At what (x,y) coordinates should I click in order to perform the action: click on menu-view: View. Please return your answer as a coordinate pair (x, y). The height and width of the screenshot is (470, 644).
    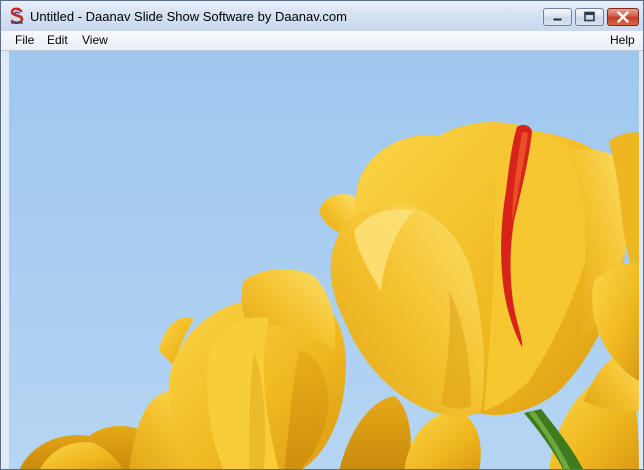
    Looking at the image, I should click on (95, 40).